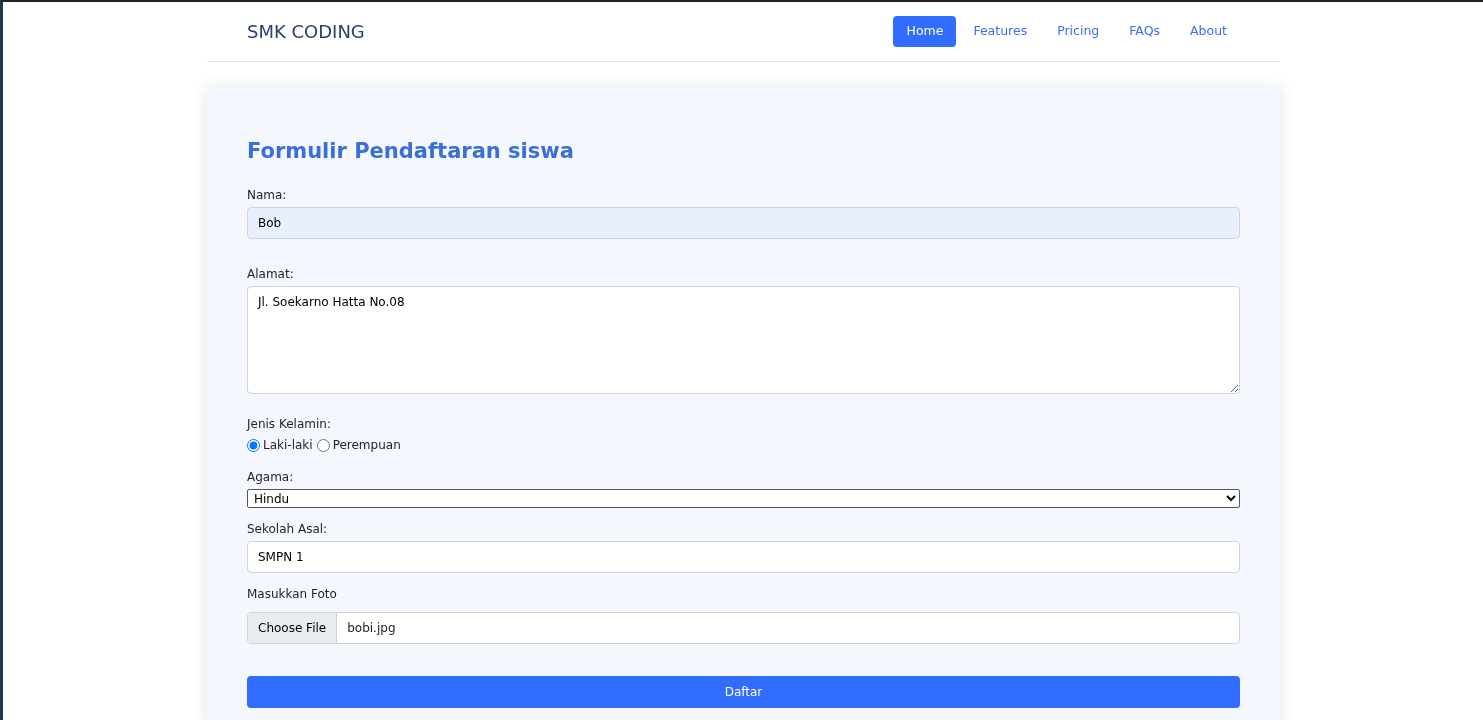 The image size is (1483, 720). Describe the element at coordinates (271, 478) in the screenshot. I see `field-label: Agama:` at that location.